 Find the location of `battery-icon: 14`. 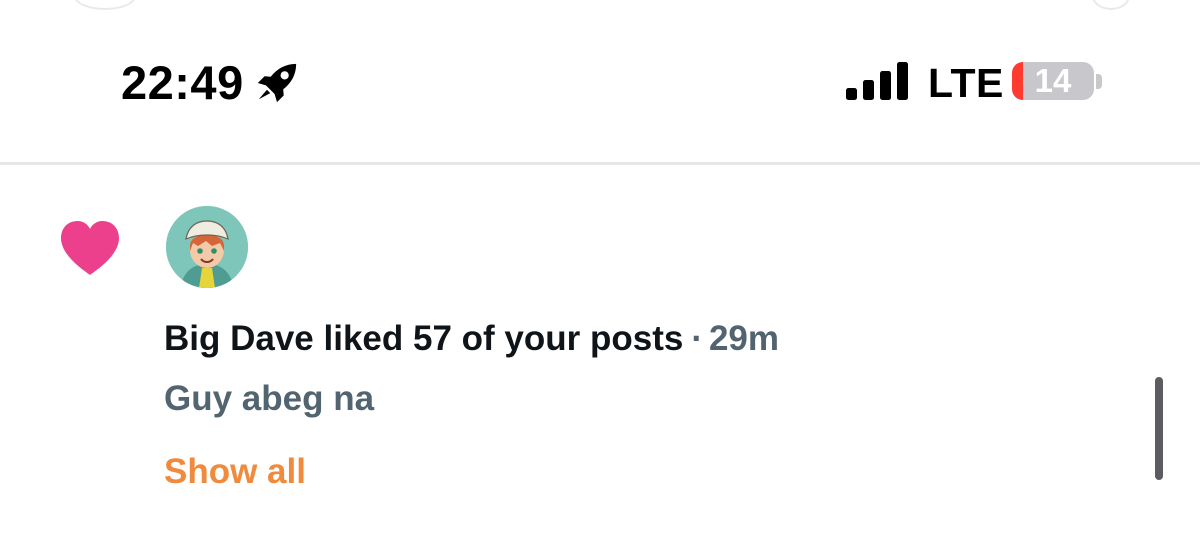

battery-icon: 14 is located at coordinates (1053, 81).